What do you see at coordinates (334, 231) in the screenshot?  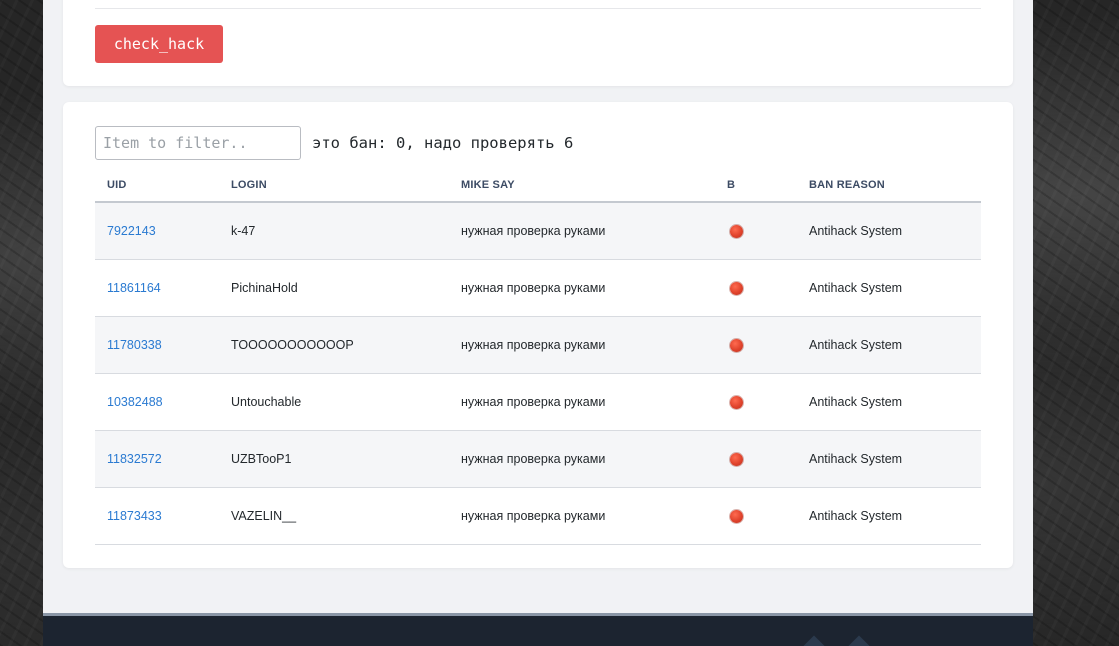 I see `login-cell: k-47` at bounding box center [334, 231].